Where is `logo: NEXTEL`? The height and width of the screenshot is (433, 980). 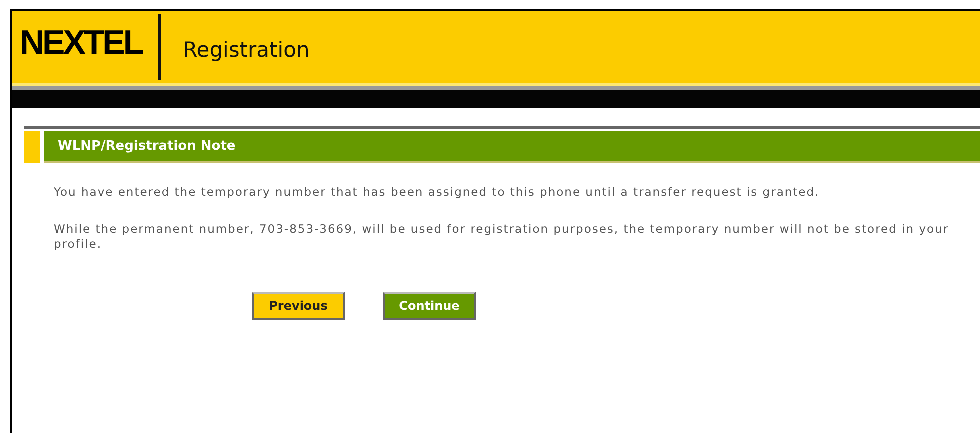
logo: NEXTEL is located at coordinates (81, 43).